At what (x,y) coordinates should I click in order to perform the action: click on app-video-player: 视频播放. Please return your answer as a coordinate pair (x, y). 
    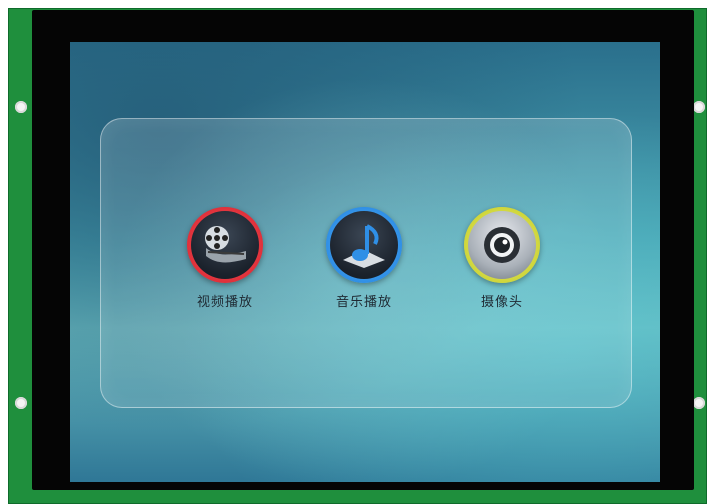
    Looking at the image, I should click on (225, 258).